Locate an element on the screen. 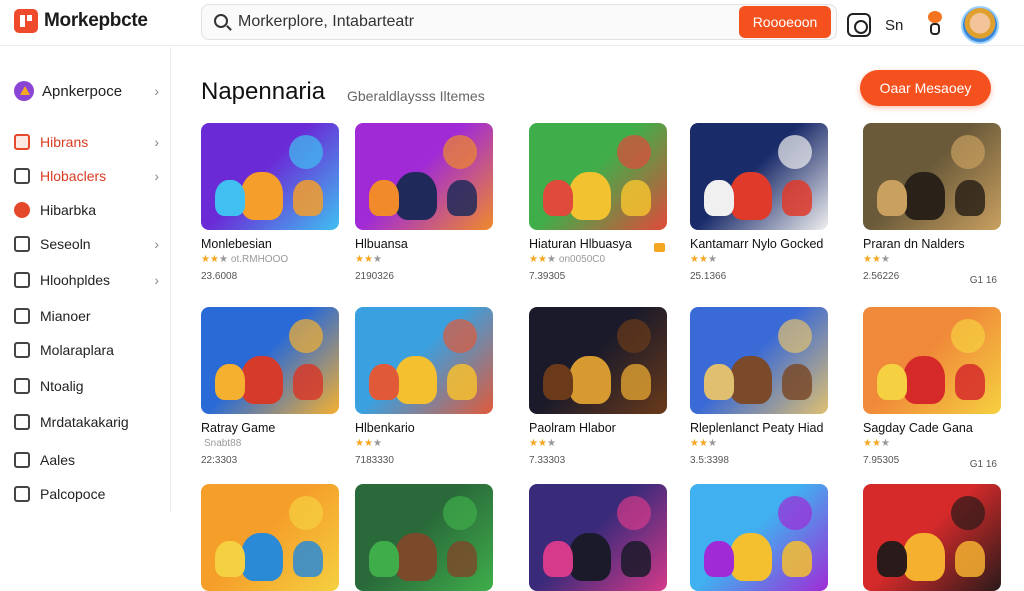 This screenshot has height=591, width=1024. game-card: Hiaturan Hlbuasya ★★★ on0050C0 7.39305 is located at coordinates (599, 202).